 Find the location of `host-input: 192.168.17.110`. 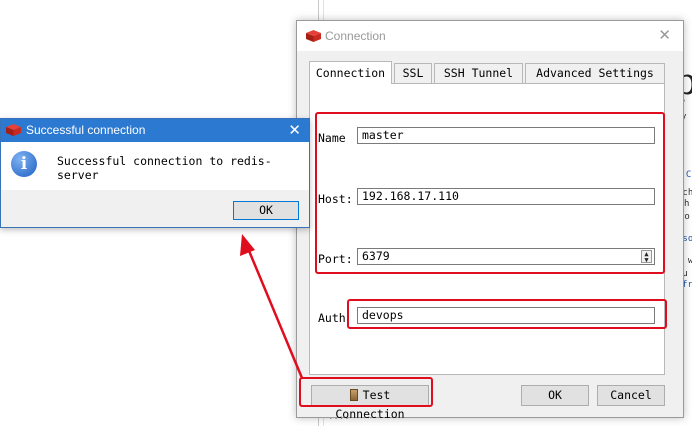

host-input: 192.168.17.110 is located at coordinates (506, 196).